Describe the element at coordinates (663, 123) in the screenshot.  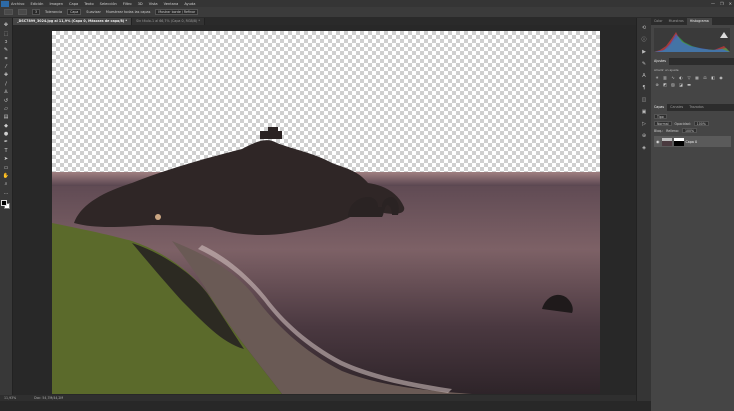
I see `blend-mode-select: Normal` at that location.